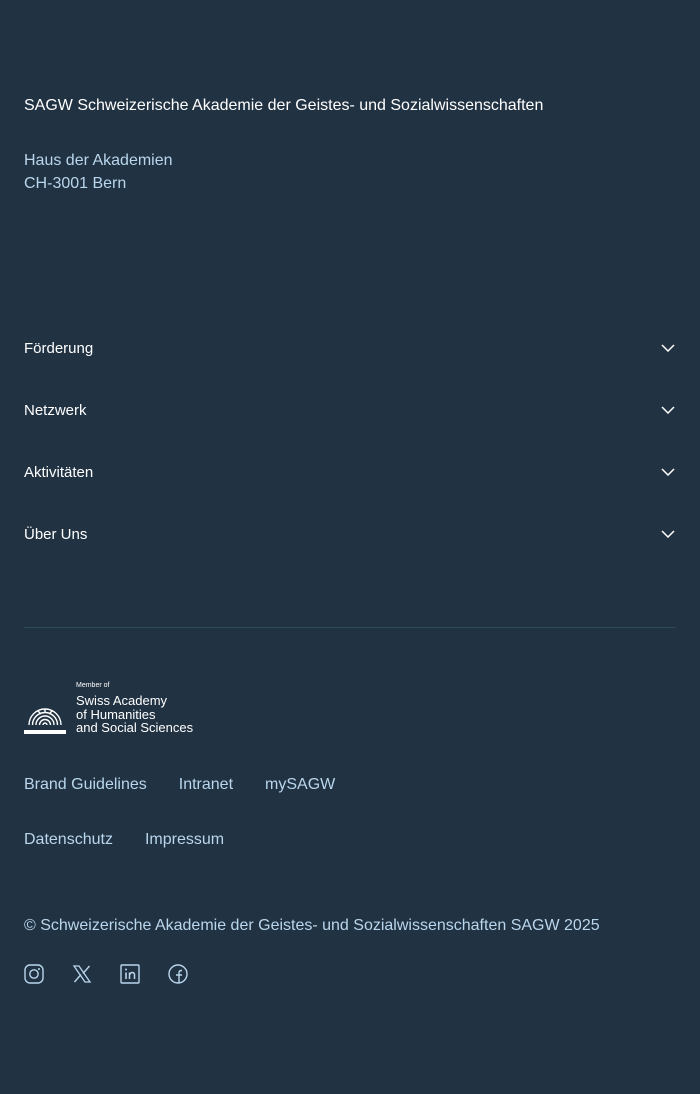 The height and width of the screenshot is (1094, 700). I want to click on member-logo-line-3: and Social Sciences, so click(135, 727).